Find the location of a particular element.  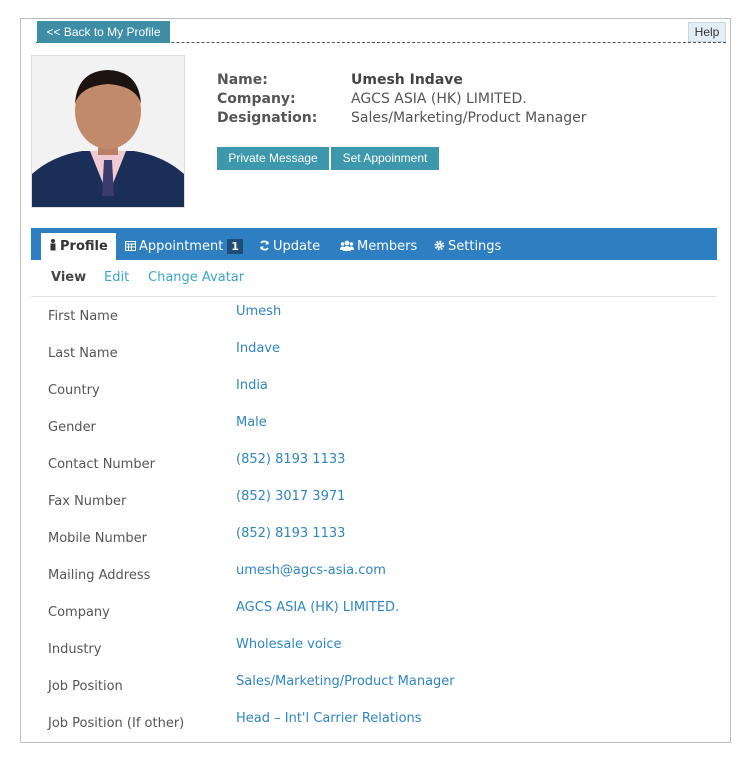

field-value: India is located at coordinates (252, 385).